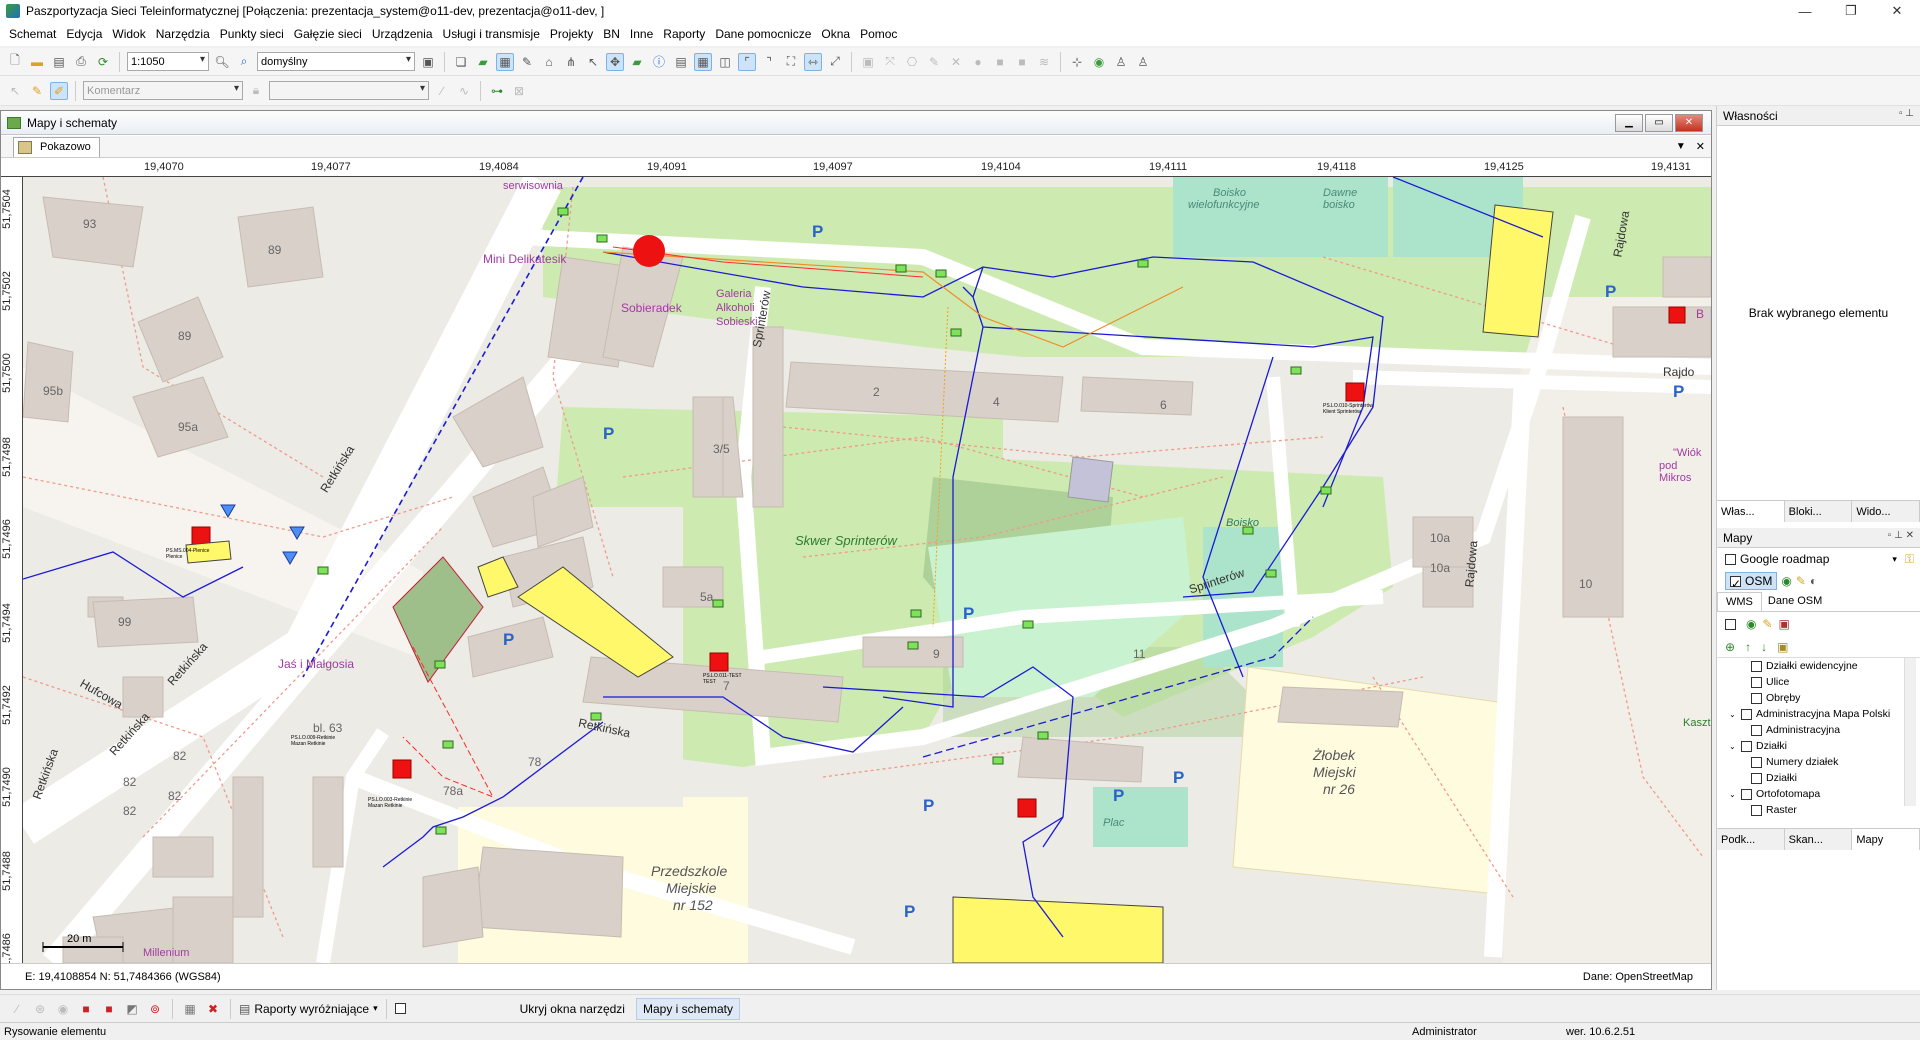 The image size is (1920, 1040). Describe the element at coordinates (244, 62) in the screenshot. I see `zoom-area-icon: ⌕` at that location.